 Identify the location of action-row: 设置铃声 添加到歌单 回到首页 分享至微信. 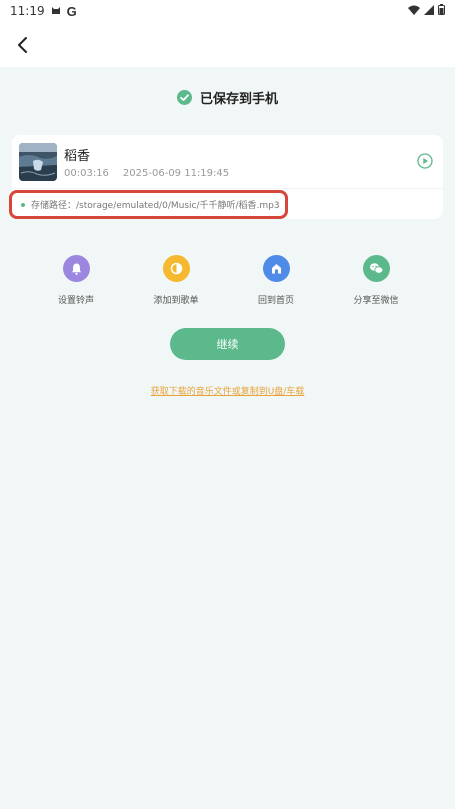
(226, 280).